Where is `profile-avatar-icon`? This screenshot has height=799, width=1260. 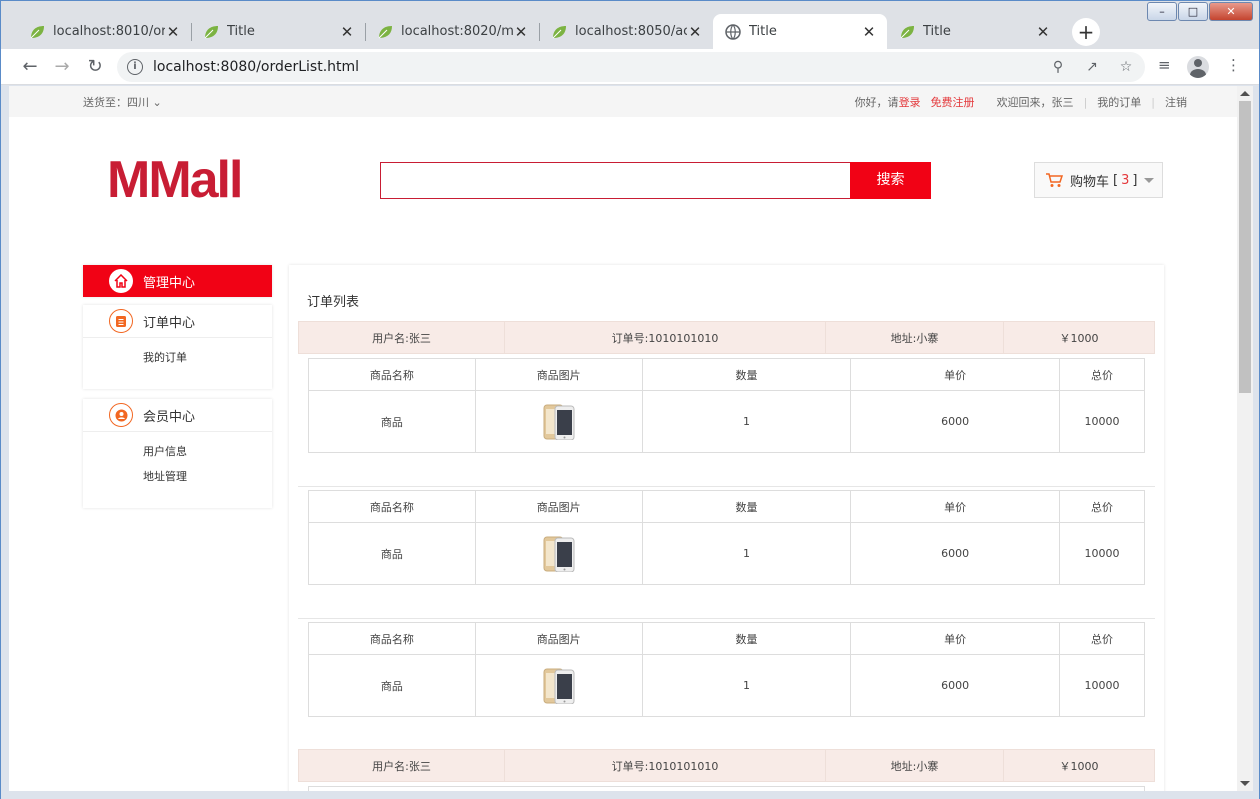
profile-avatar-icon is located at coordinates (1198, 67).